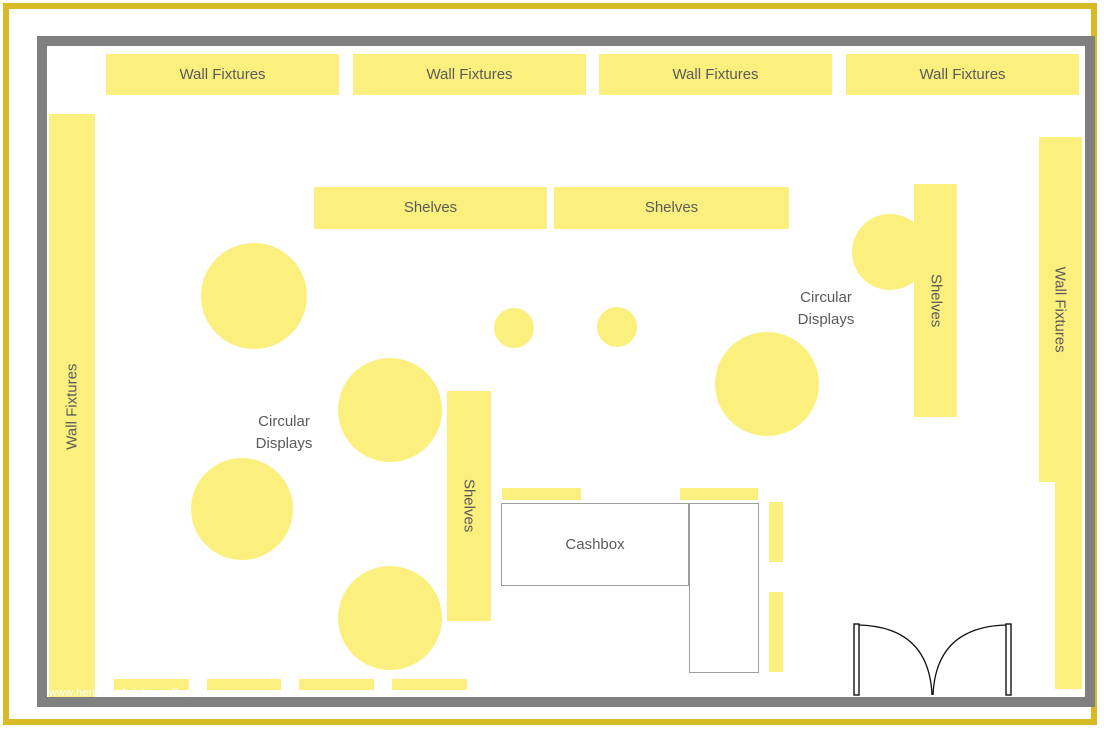 The image size is (1104, 732). Describe the element at coordinates (895, 660) in the screenshot. I see `door-swing-arc-left` at that location.